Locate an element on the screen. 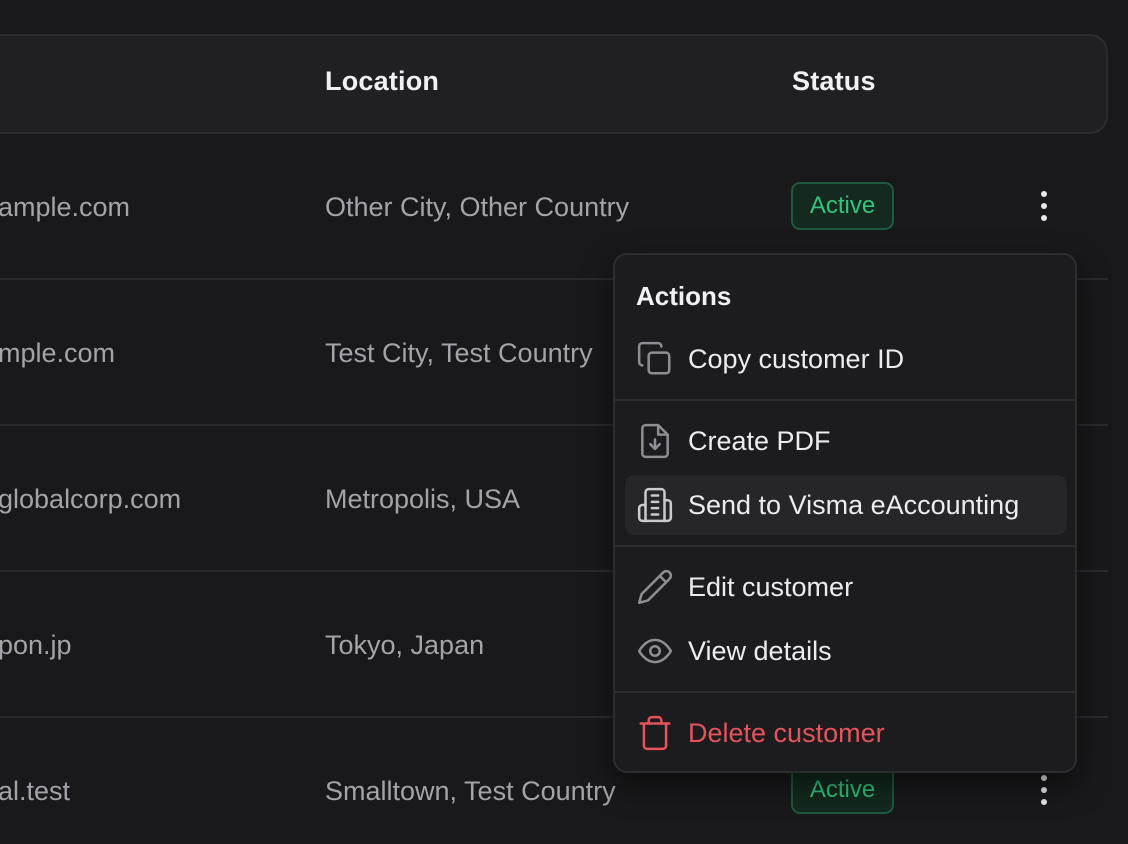 This screenshot has width=1128, height=844. column-header-location: Location is located at coordinates (382, 81).